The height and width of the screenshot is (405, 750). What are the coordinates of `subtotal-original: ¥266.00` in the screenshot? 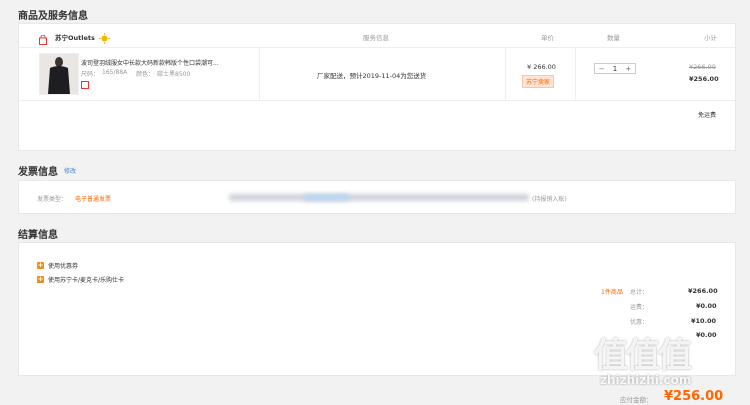 It's located at (702, 67).